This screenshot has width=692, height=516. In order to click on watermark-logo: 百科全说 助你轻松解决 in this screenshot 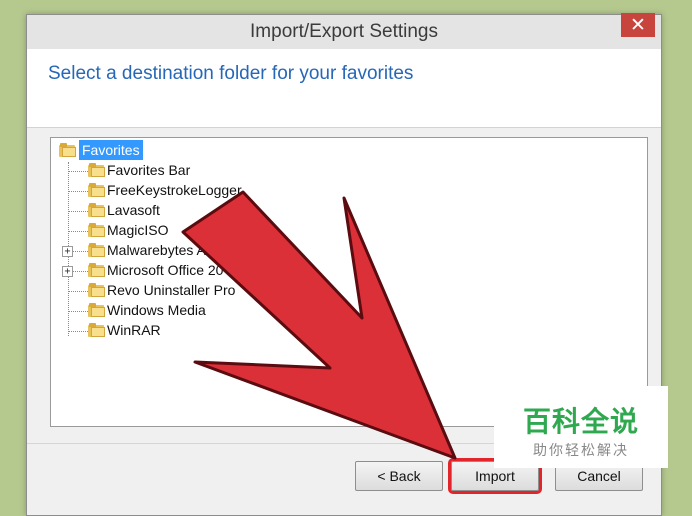, I will do `click(581, 427)`.